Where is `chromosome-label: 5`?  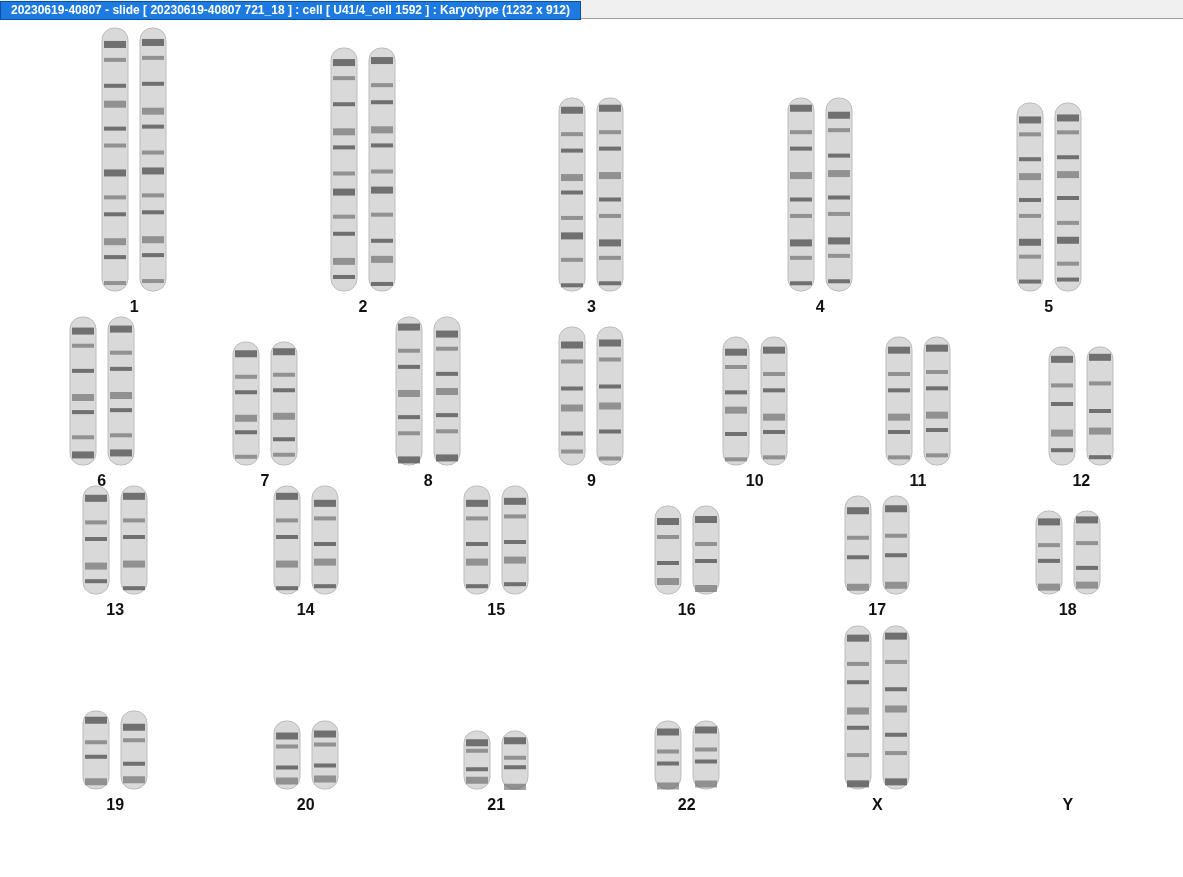
chromosome-label: 5 is located at coordinates (1049, 307).